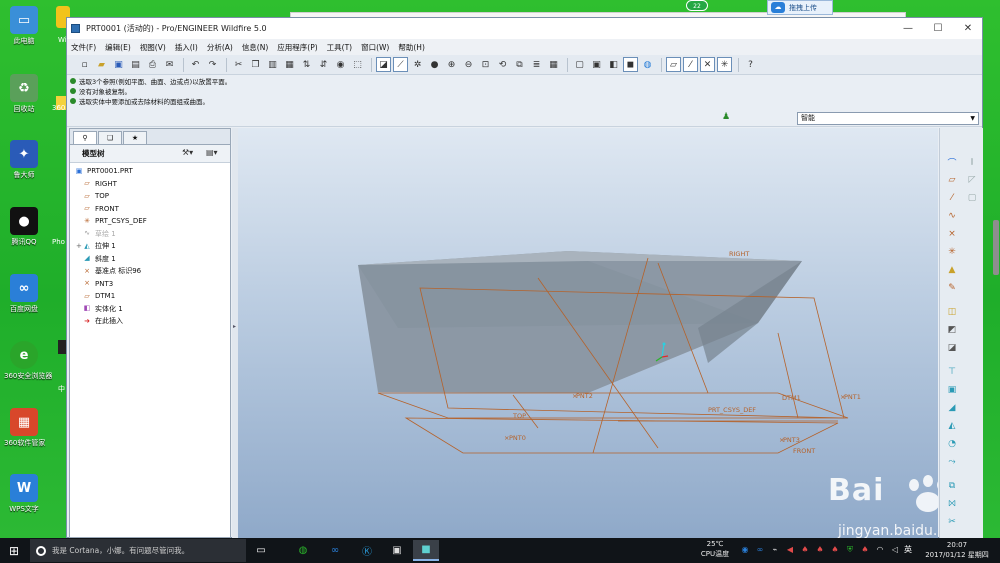 This screenshot has width=1000, height=563. I want to click on tray-volume-icon: ◁, so click(895, 550).